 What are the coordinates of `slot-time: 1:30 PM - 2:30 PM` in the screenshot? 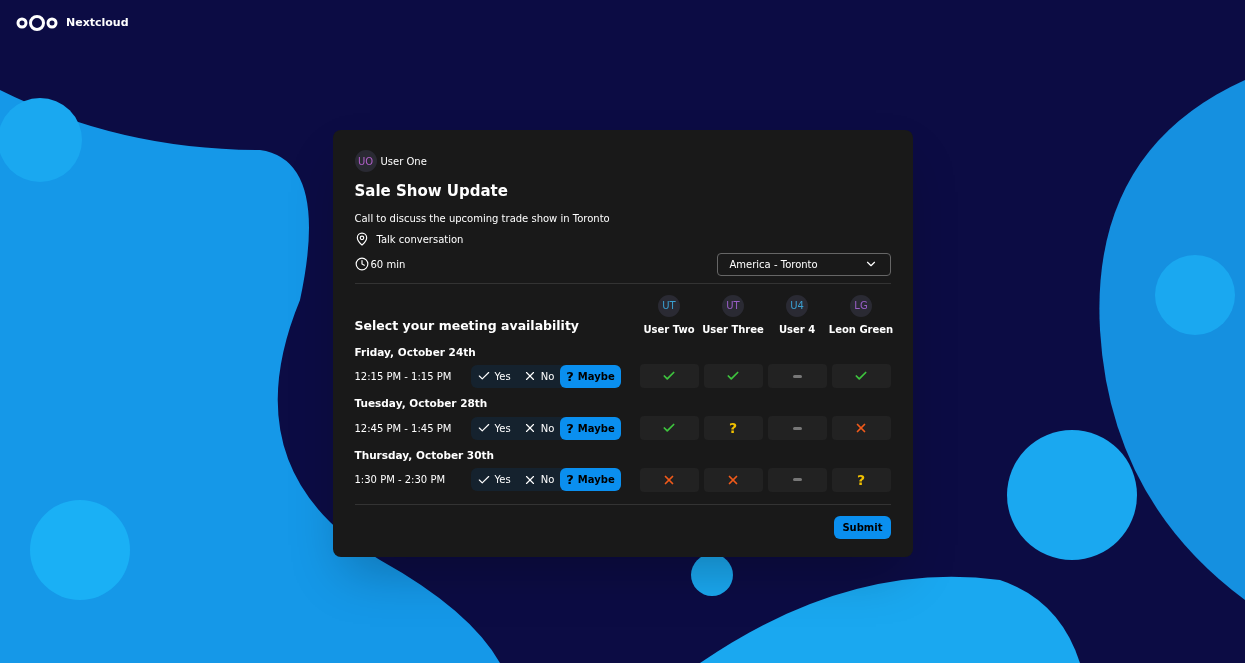 It's located at (400, 480).